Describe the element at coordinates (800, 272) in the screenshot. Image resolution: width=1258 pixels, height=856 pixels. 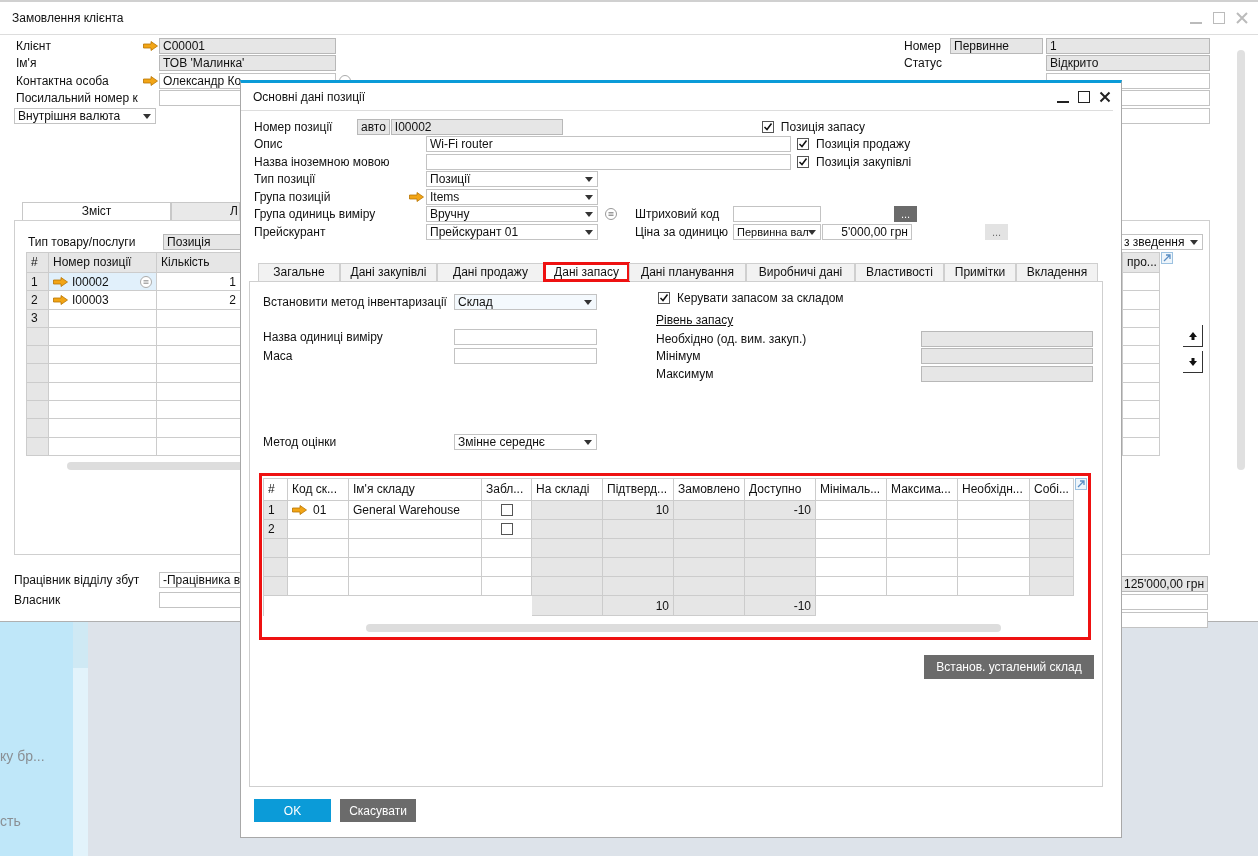
I see `tab: Виробничі дані` at that location.